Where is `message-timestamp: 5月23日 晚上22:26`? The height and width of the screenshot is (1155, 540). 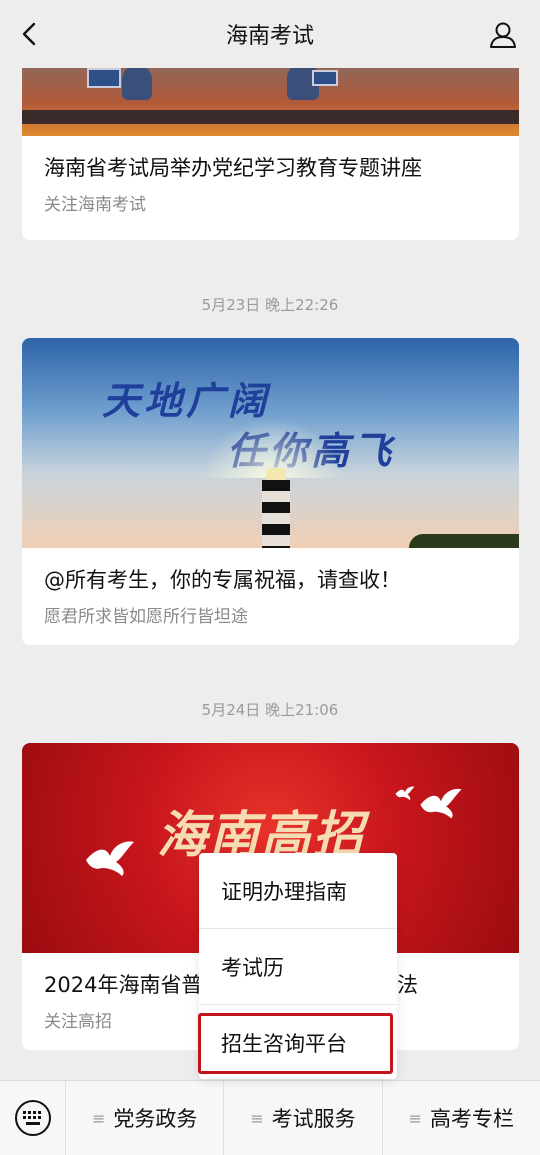 message-timestamp: 5月23日 晚上22:26 is located at coordinates (270, 305).